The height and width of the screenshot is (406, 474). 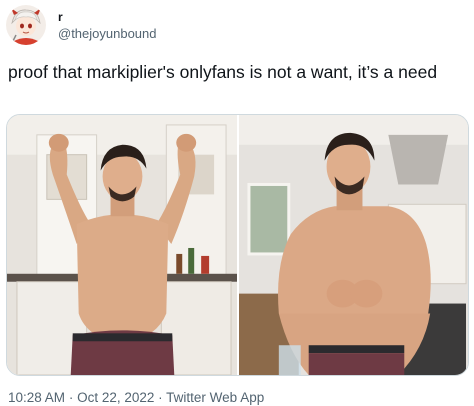 What do you see at coordinates (215, 397) in the screenshot?
I see `tweet-source: Twitter Web App` at bounding box center [215, 397].